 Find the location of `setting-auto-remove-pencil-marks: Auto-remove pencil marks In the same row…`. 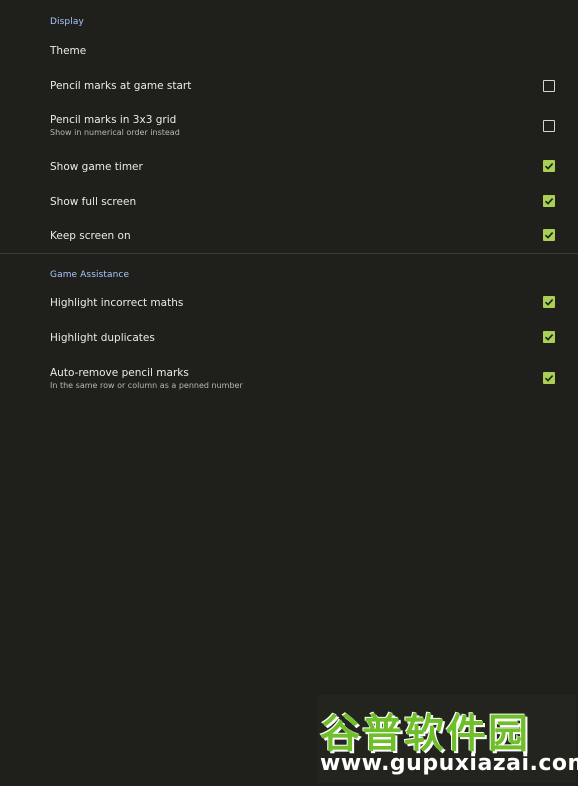

setting-auto-remove-pencil-marks: Auto-remove pencil marks In the same row… is located at coordinates (289, 377).